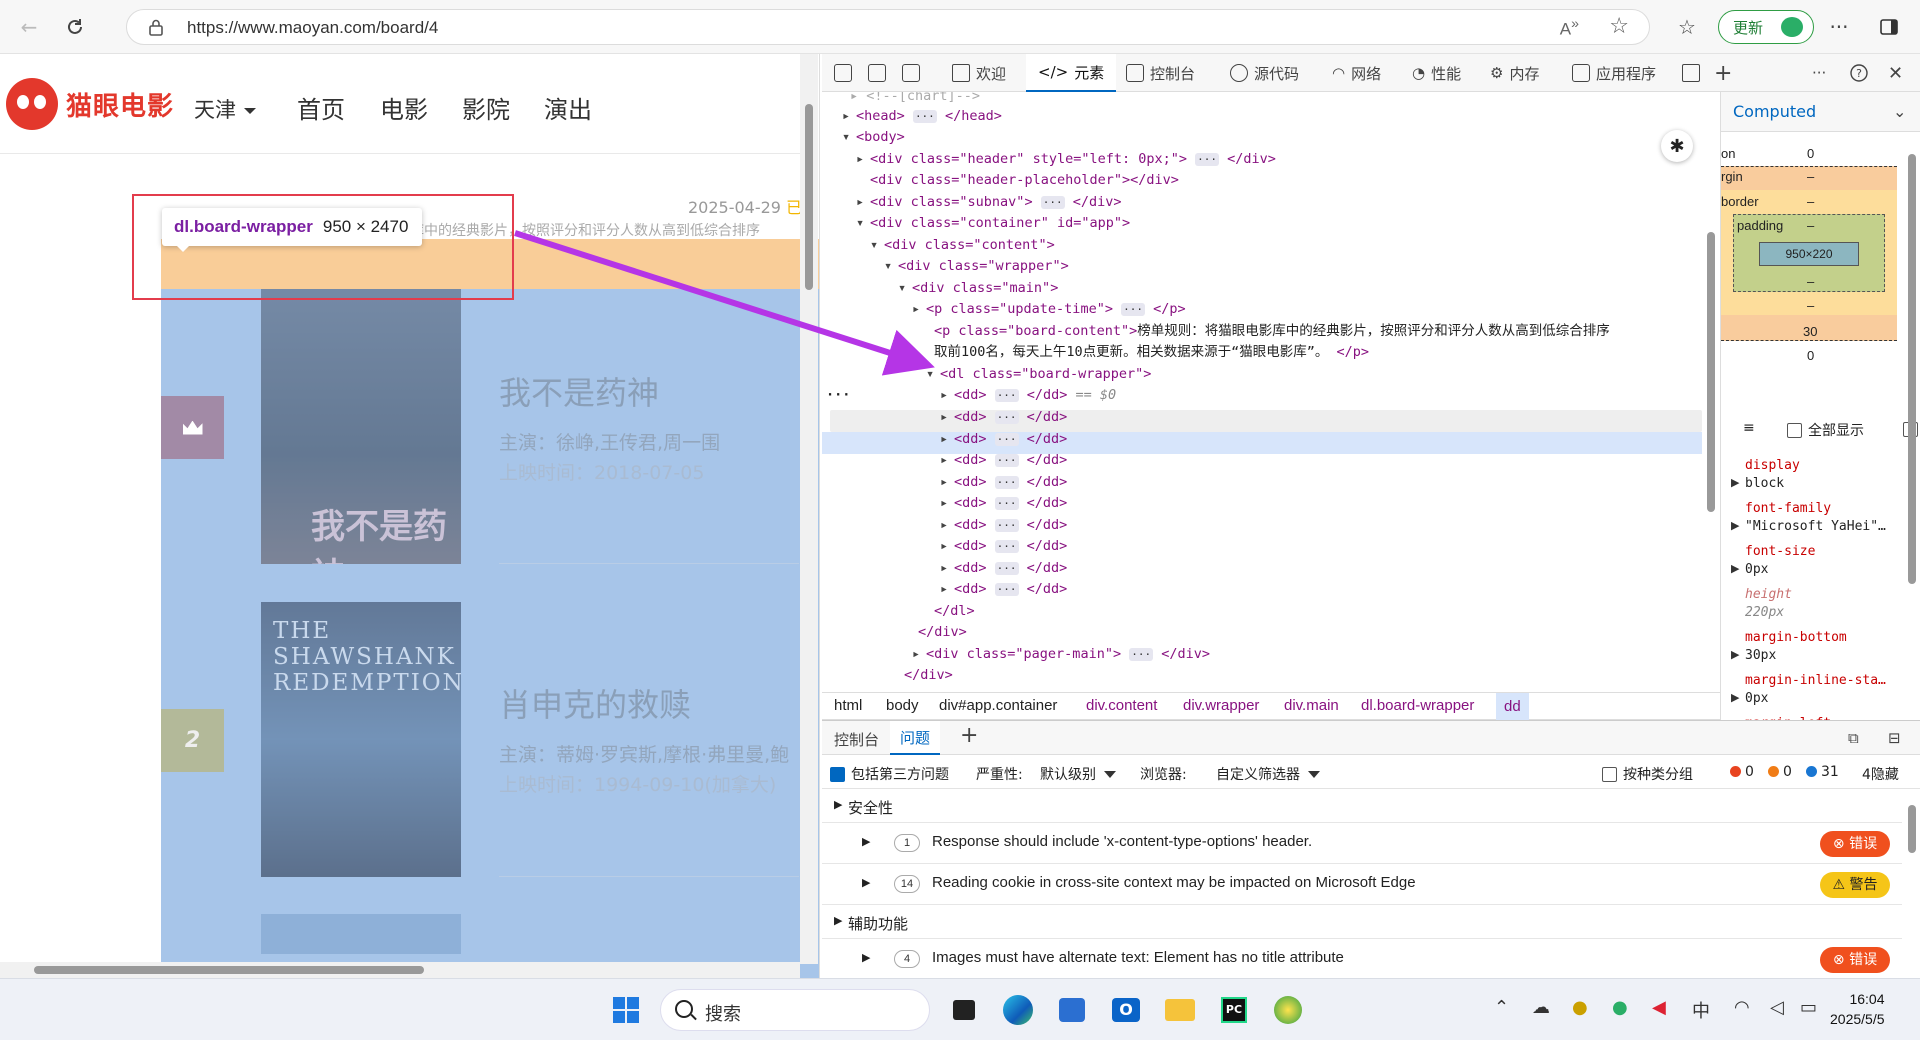 This screenshot has height=1040, width=1920. Describe the element at coordinates (889, 774) in the screenshot. I see `include-third-party-checkbox: 包括第三方问题` at that location.